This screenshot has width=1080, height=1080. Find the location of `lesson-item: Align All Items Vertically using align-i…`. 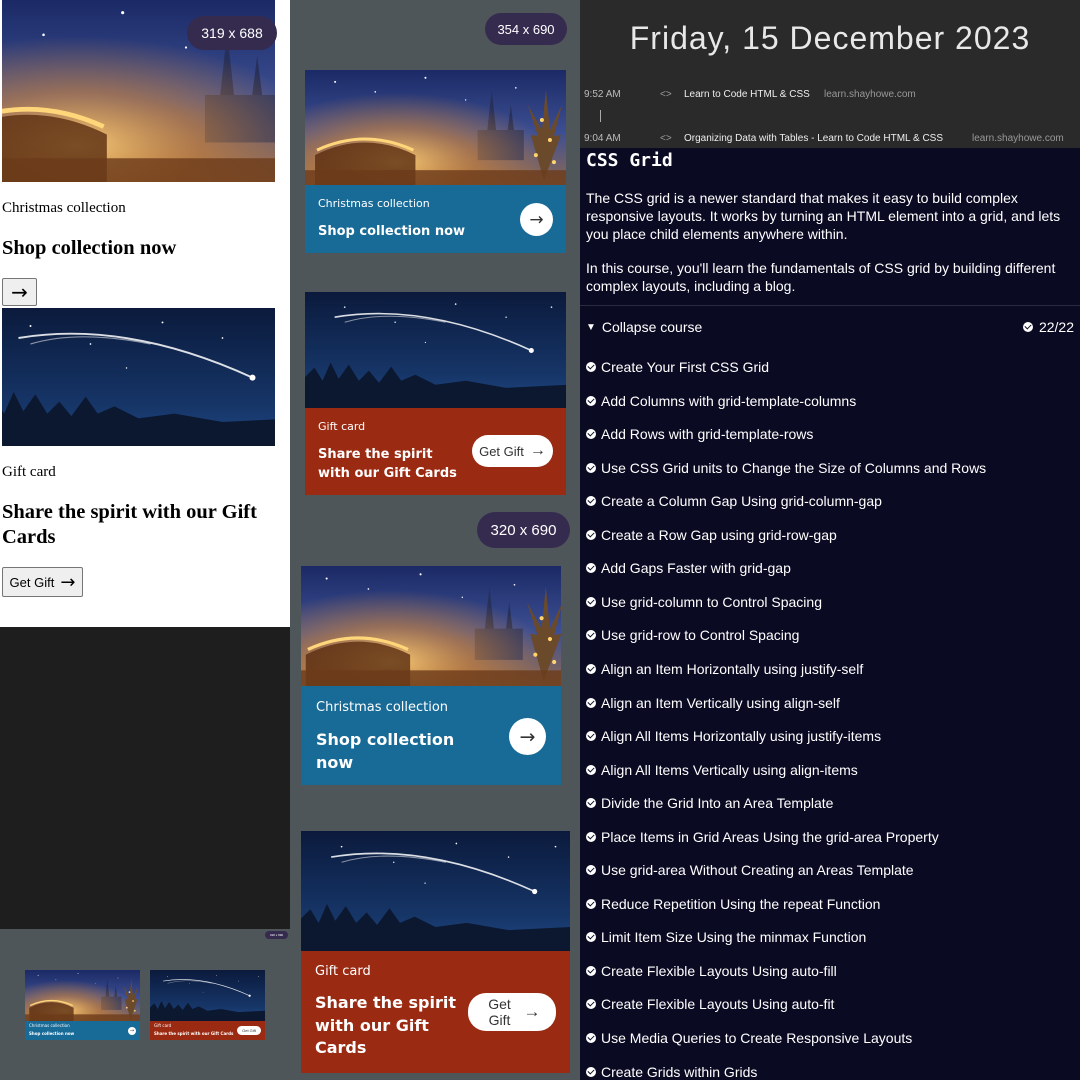

lesson-item: Align All Items Vertically using align-i… is located at coordinates (722, 770).